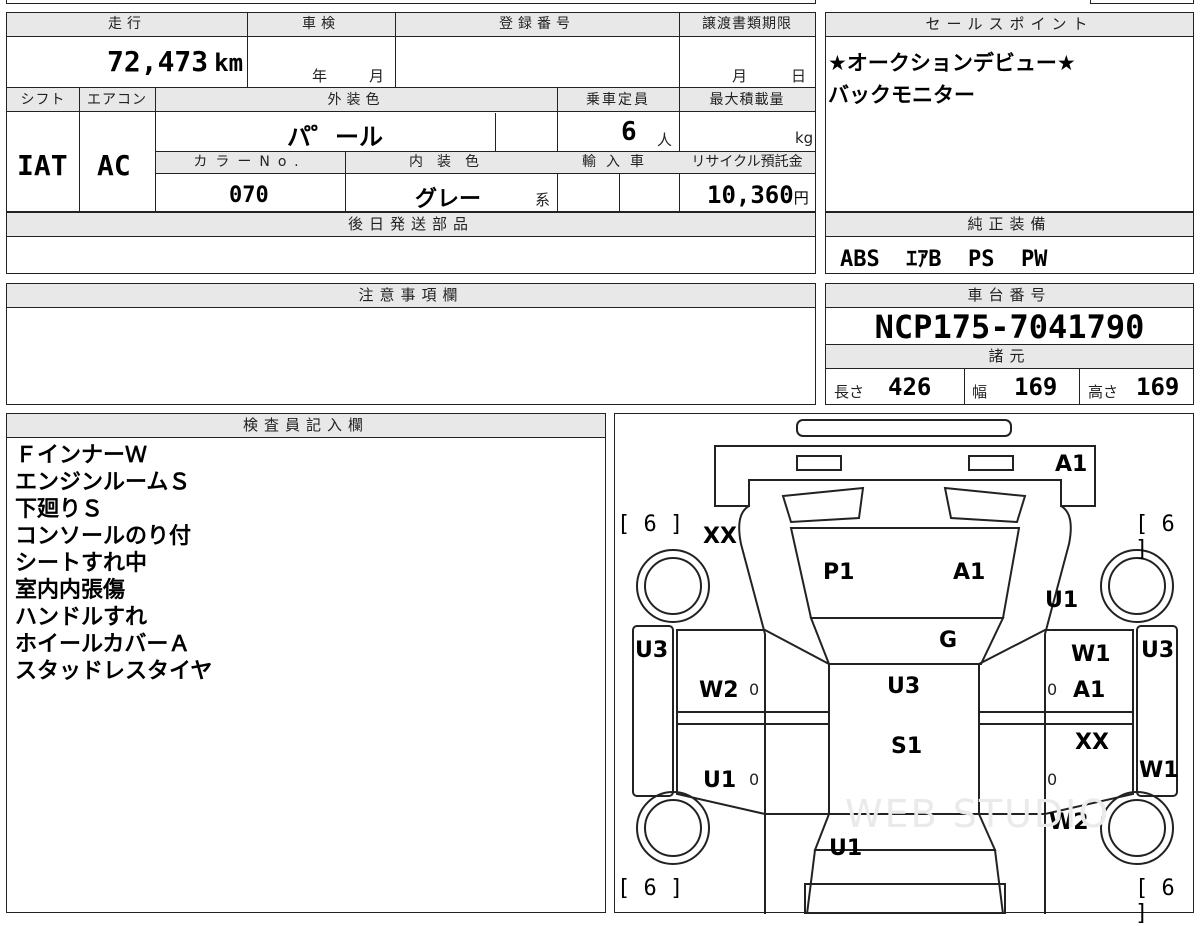 This screenshot has height=926, width=1200. I want to click on inspection-month: 月, so click(377, 76).